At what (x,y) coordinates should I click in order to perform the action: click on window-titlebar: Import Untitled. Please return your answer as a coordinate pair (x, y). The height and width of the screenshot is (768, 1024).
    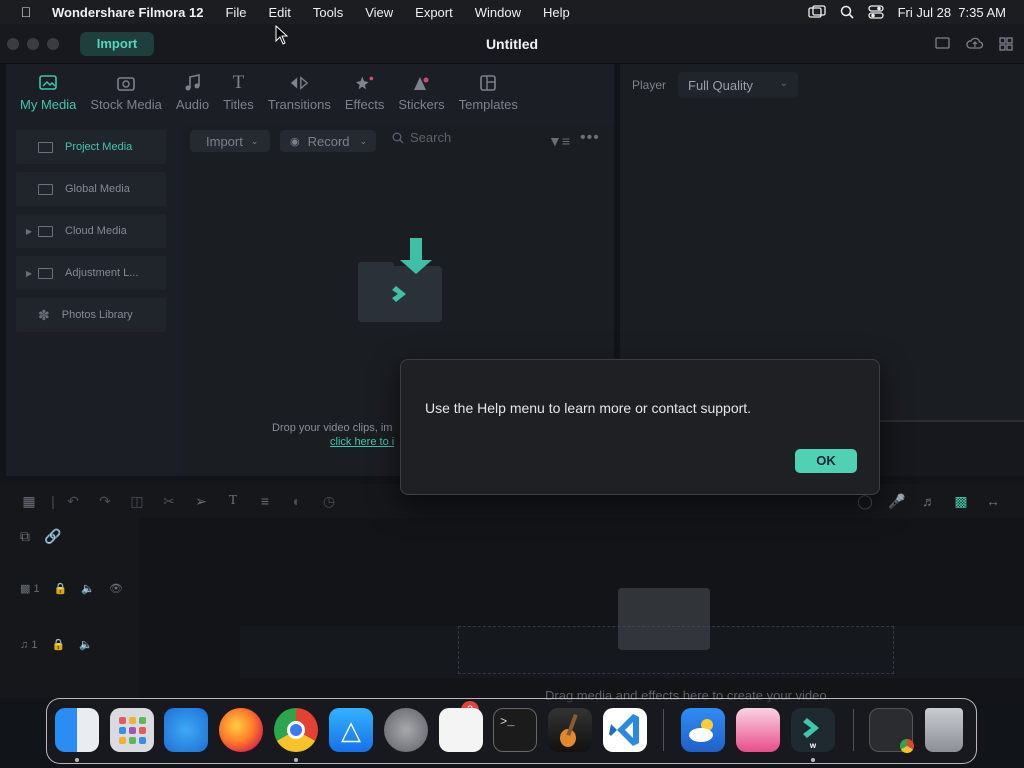
    Looking at the image, I should click on (512, 44).